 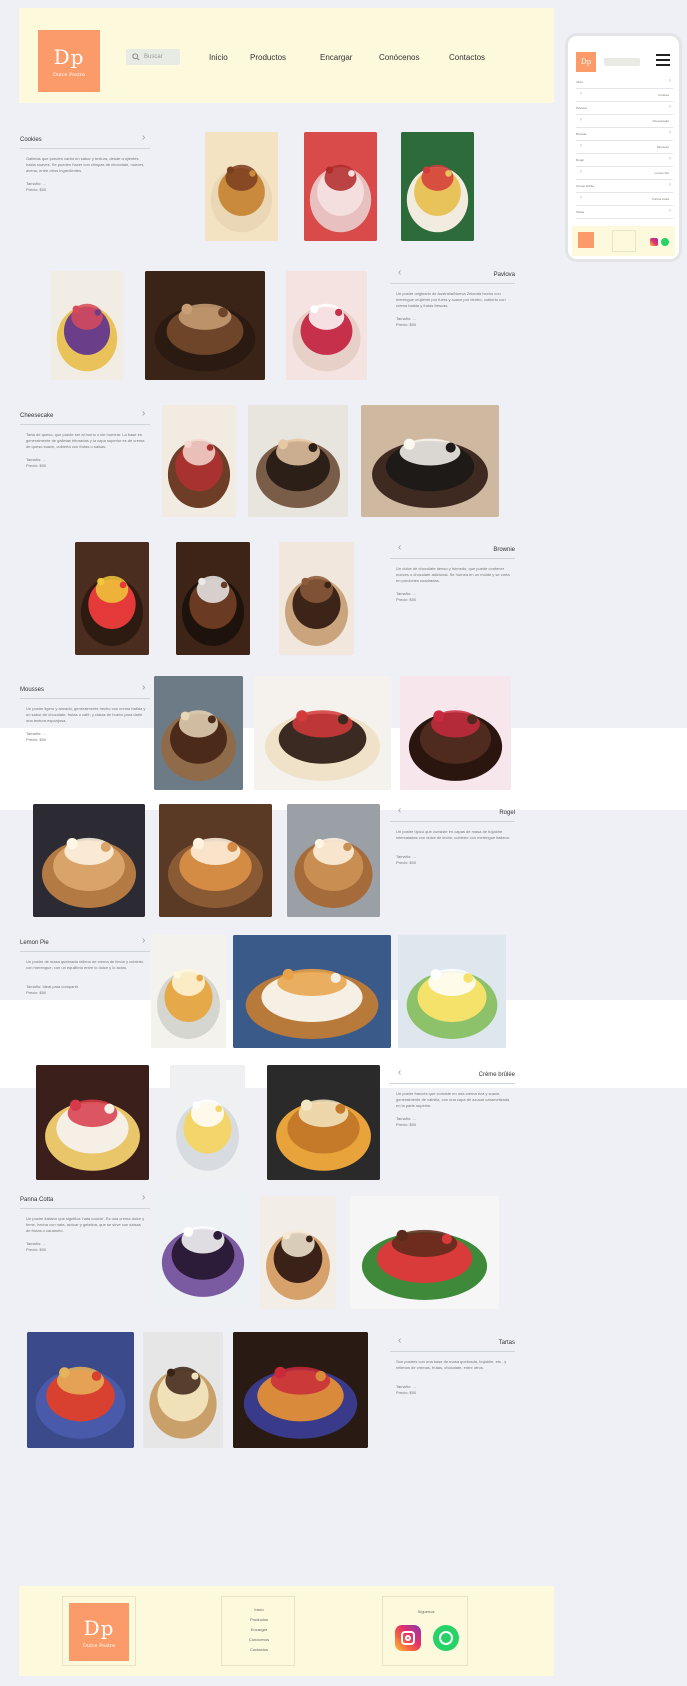 What do you see at coordinates (660, 121) in the screenshot?
I see `mobile-menu-item: Cheesecake` at bounding box center [660, 121].